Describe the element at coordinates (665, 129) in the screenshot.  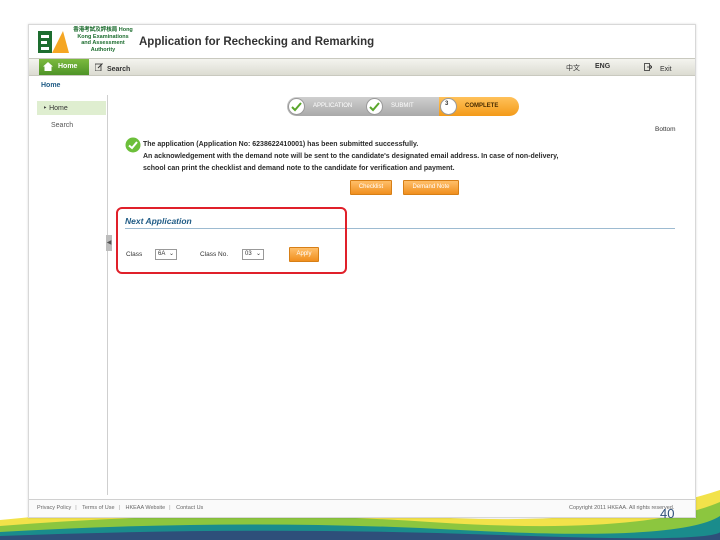
I see `bottom-link: Bottom` at that location.